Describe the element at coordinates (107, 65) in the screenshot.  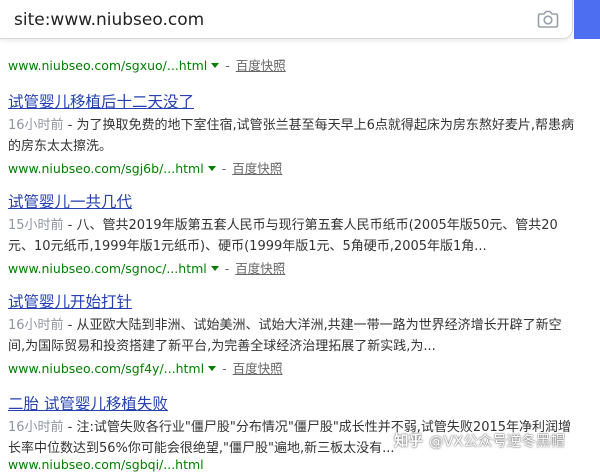
I see `result-url: www.niubseo.com/sgxuo/...html` at that location.